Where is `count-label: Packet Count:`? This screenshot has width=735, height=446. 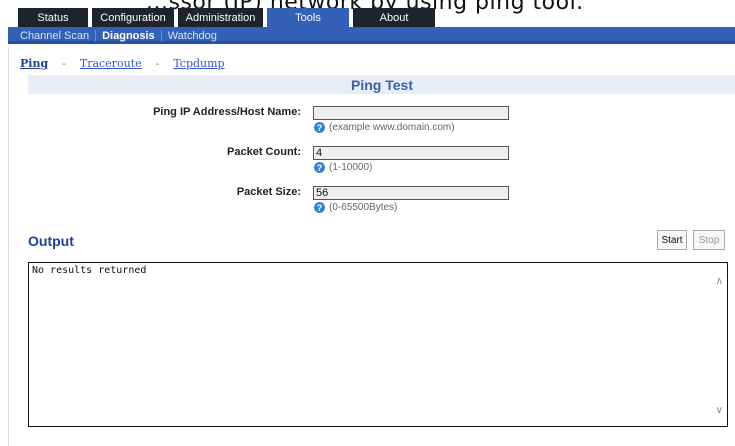 count-label: Packet Count: is located at coordinates (264, 152).